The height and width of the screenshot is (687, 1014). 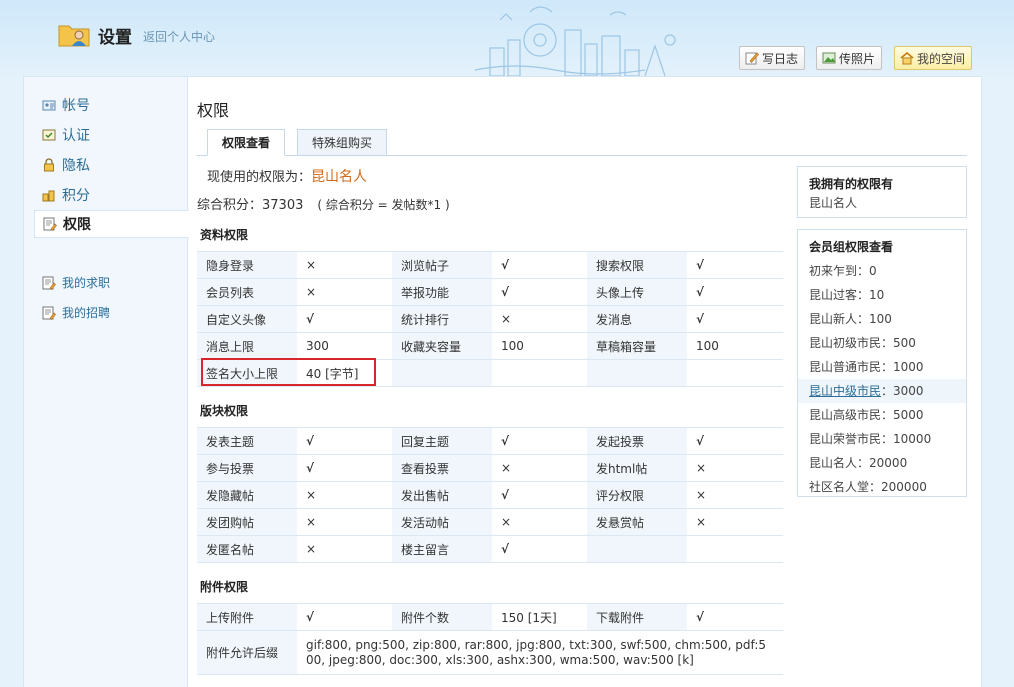 I want to click on sidebar-item-privacy: 隐私, so click(x=111, y=165).